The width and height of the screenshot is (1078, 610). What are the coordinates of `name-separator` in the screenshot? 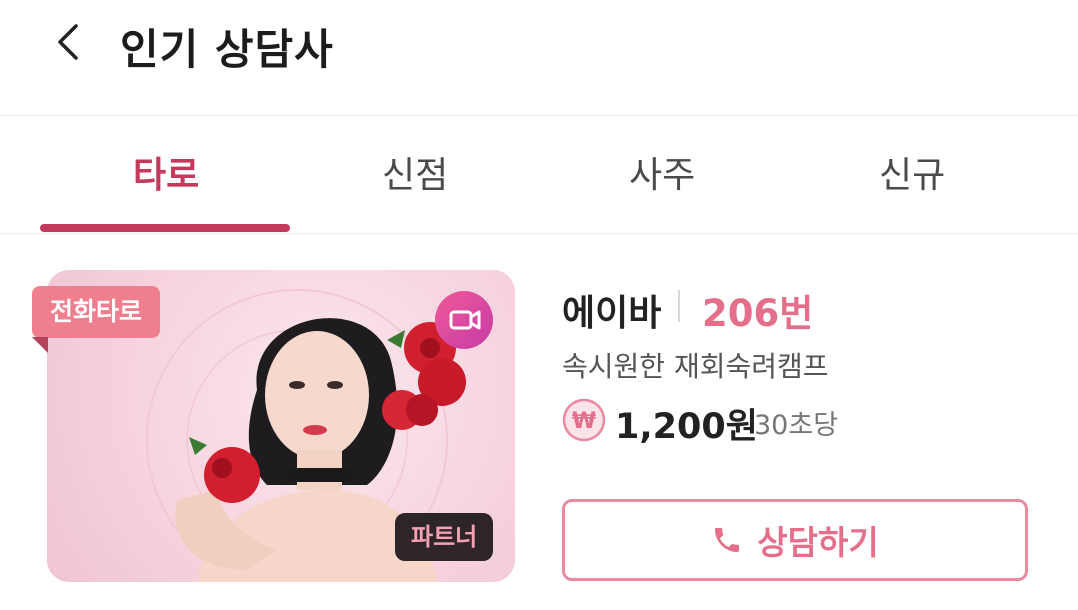 It's located at (679, 306).